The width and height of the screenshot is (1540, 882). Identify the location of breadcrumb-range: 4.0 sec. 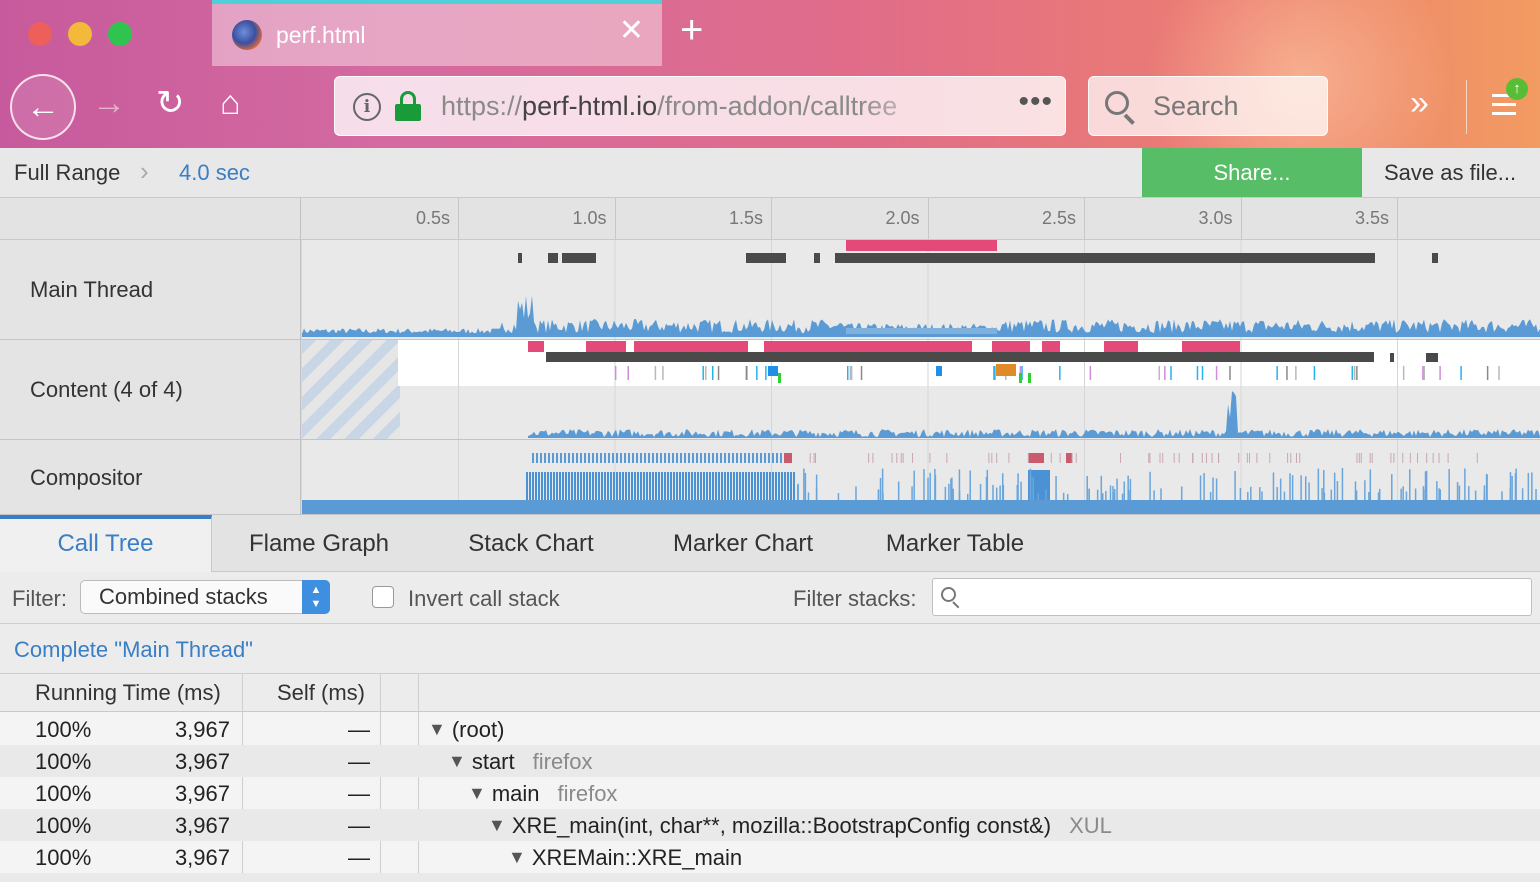
(214, 173).